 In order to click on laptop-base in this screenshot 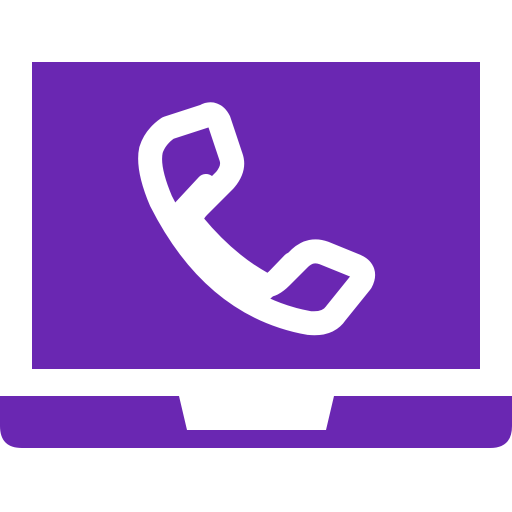, I will do `click(256, 422)`.